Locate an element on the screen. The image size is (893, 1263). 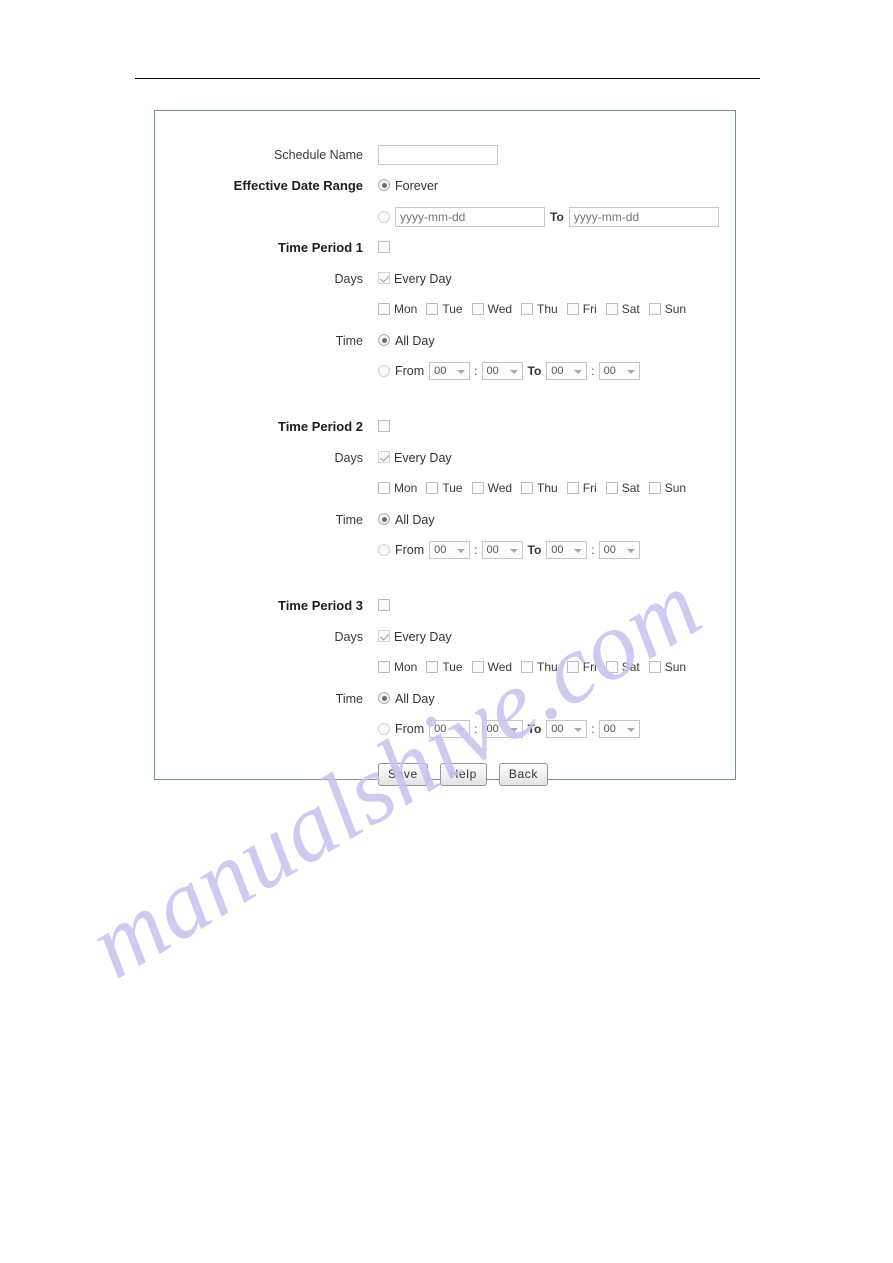
period-2-day-wed: Wed is located at coordinates (491, 489).